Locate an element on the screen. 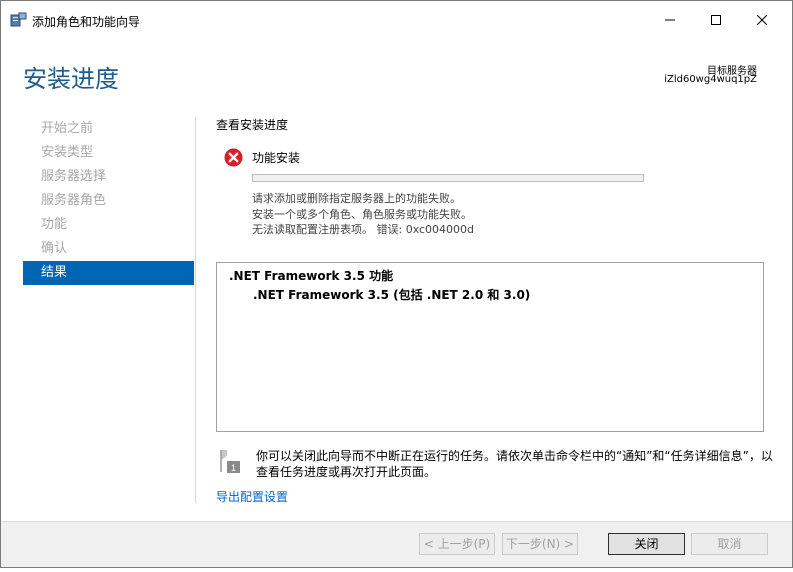  error-message: 请求添加或删除指定服务器上的功能失败。 is located at coordinates (356, 198).